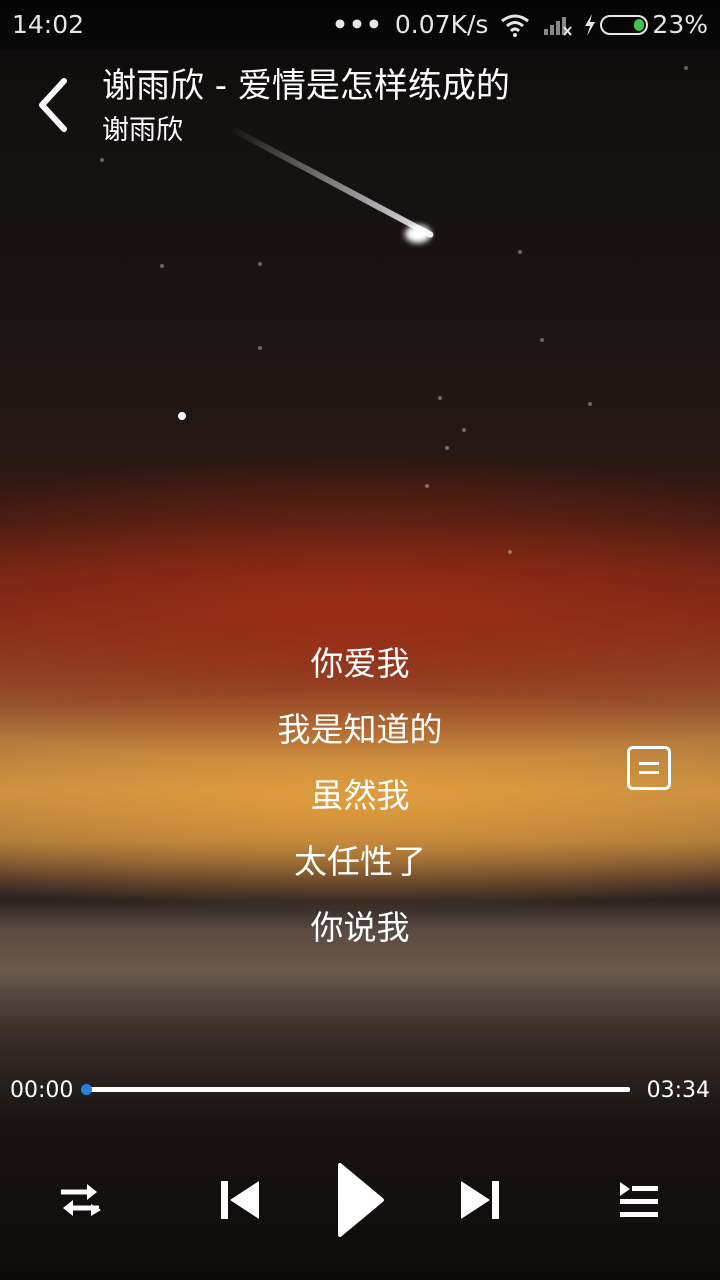 The height and width of the screenshot is (1280, 720). Describe the element at coordinates (86, 1089) in the screenshot. I see `progress-knob` at that location.